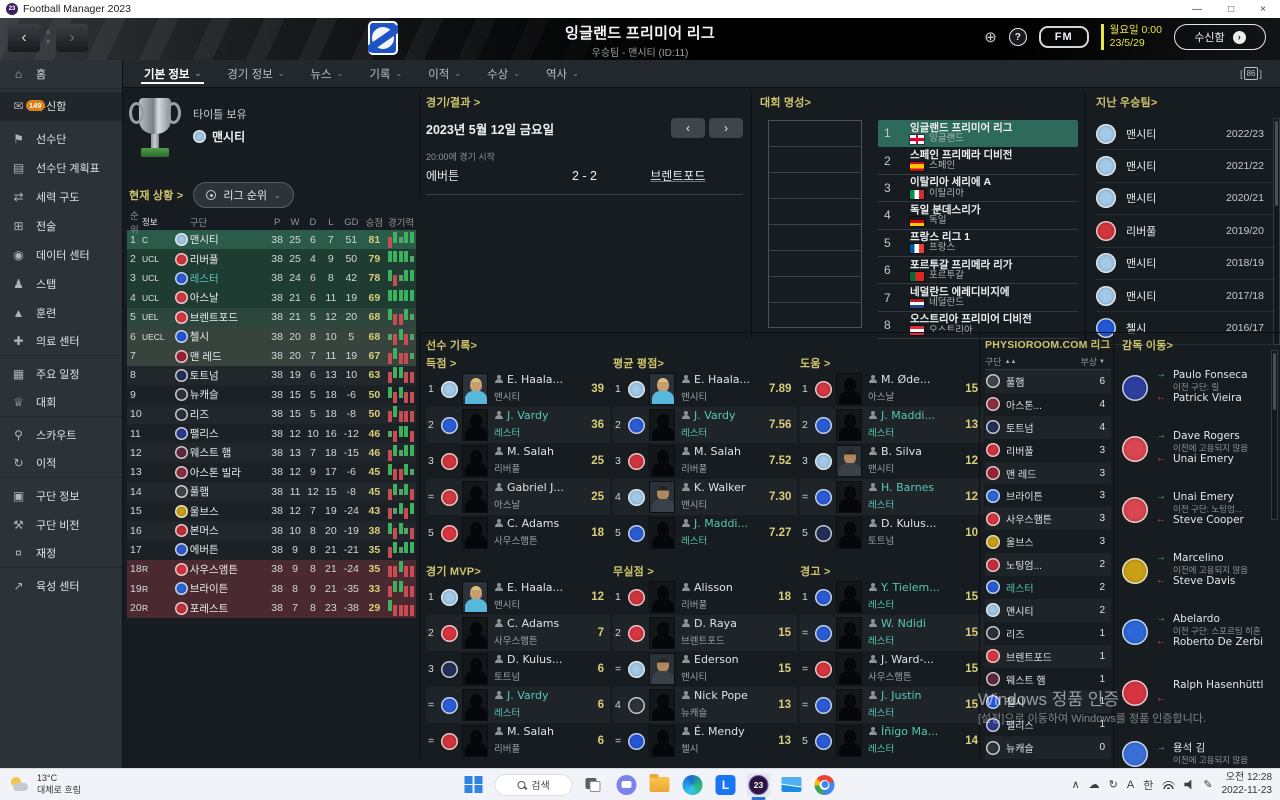  What do you see at coordinates (705, 425) in the screenshot?
I see `stat-row: 2 J. Vardy` at bounding box center [705, 425].